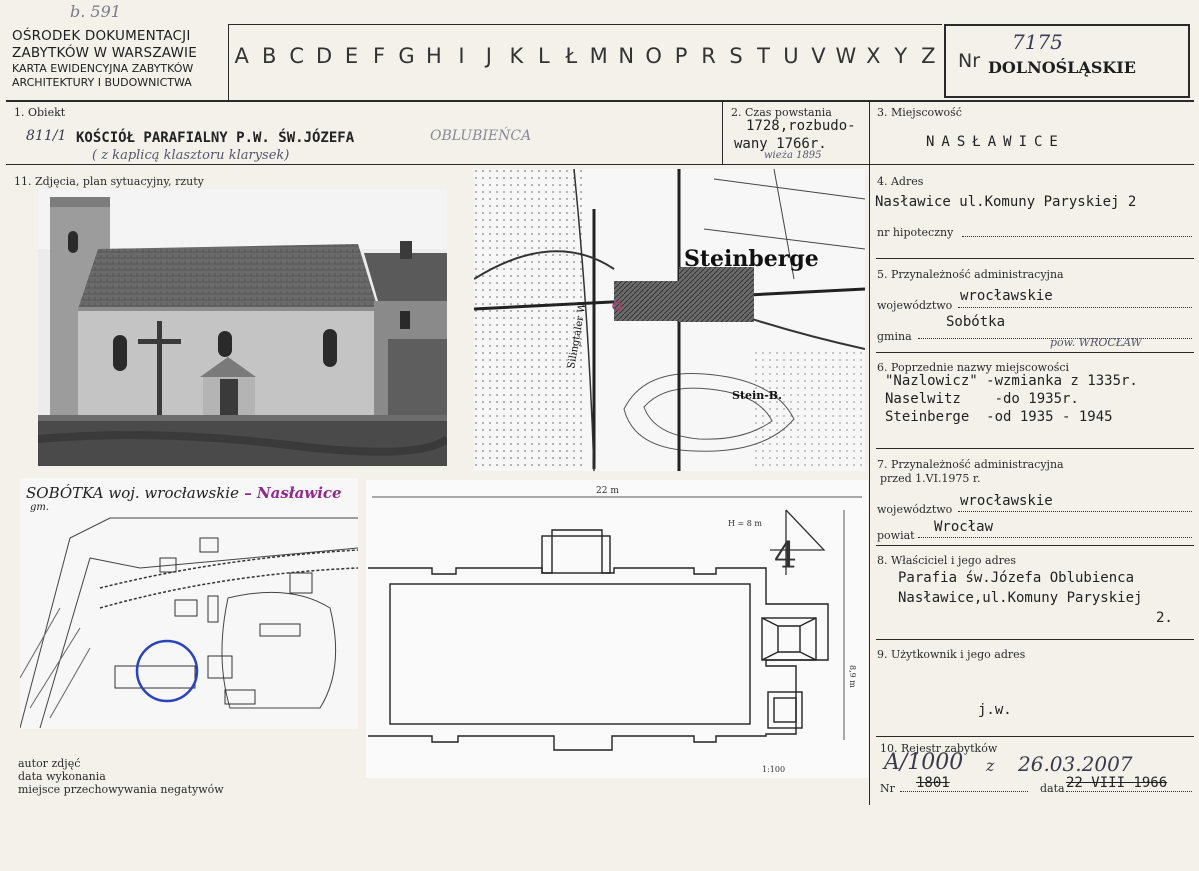  What do you see at coordinates (976, 322) in the screenshot?
I see `przynaleznosc-gmina-value: Sobótka` at bounding box center [976, 322].